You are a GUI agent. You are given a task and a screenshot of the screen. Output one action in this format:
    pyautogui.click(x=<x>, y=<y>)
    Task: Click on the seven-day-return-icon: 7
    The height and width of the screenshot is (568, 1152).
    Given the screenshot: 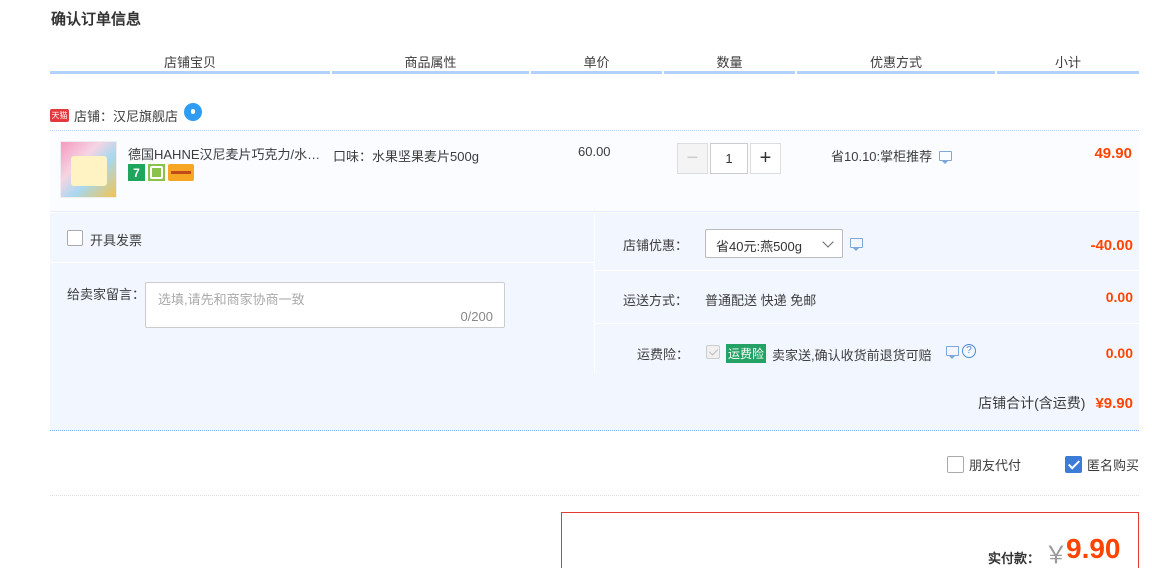 What is the action you would take?
    pyautogui.click(x=136, y=172)
    